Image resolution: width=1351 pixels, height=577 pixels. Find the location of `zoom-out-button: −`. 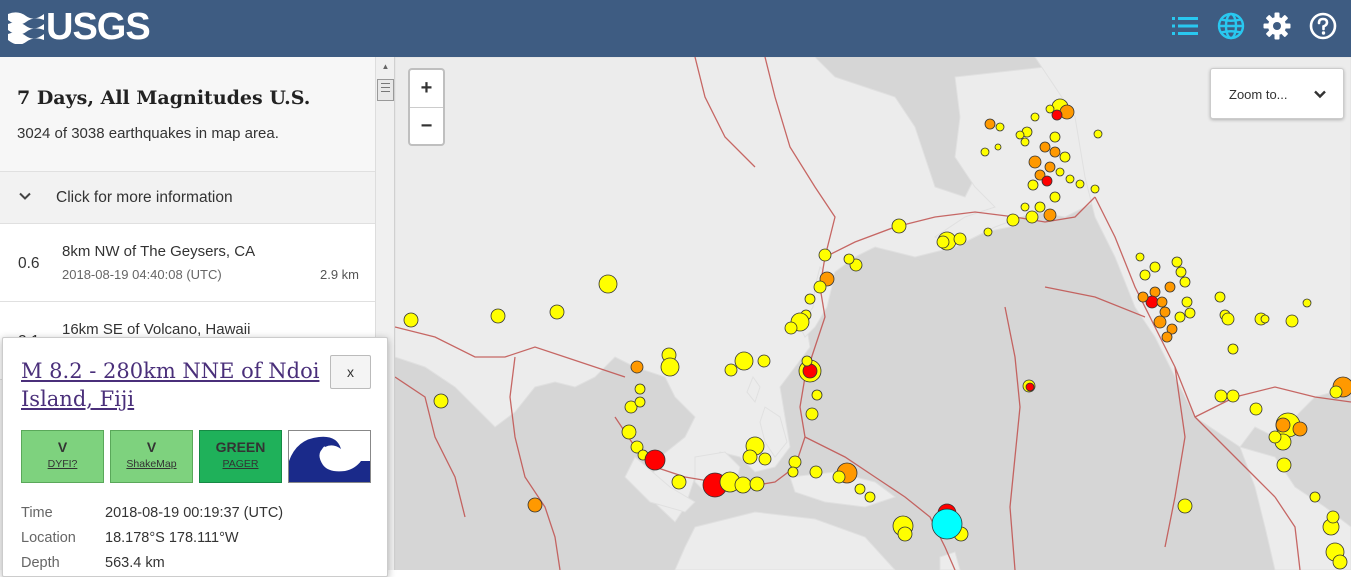

zoom-out-button: − is located at coordinates (426, 125).